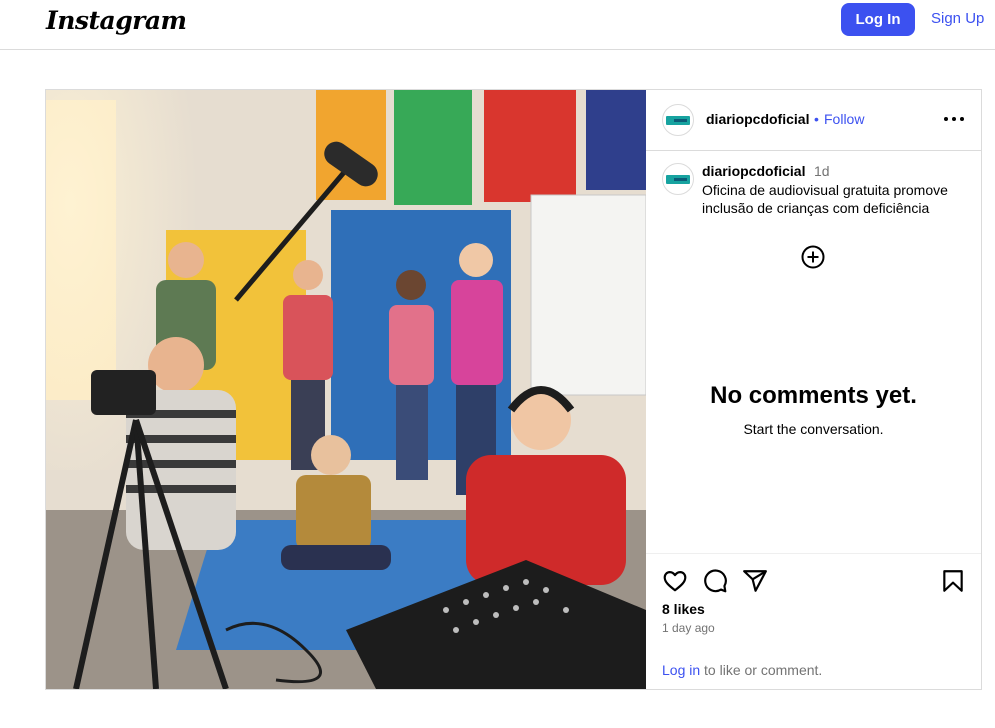  What do you see at coordinates (753, 171) in the screenshot?
I see `caption-username: diariopcdoficial` at bounding box center [753, 171].